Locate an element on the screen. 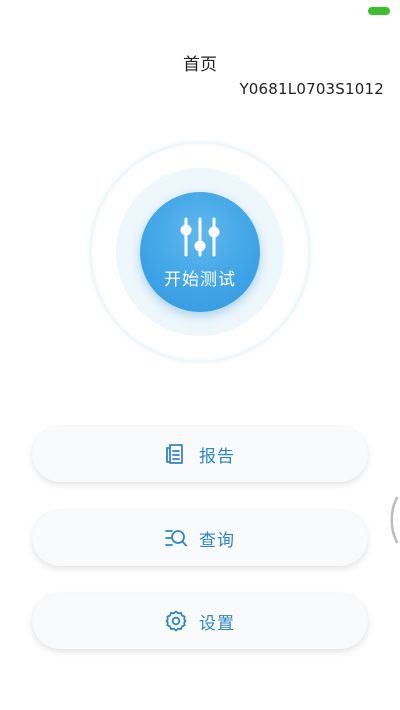 This screenshot has height=710, width=400. start-test-label: 开始测试 is located at coordinates (200, 280).